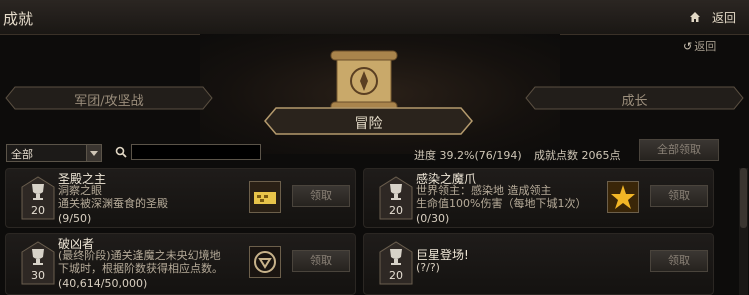  What do you see at coordinates (743, 231) in the screenshot?
I see `scrollbar` at bounding box center [743, 231].